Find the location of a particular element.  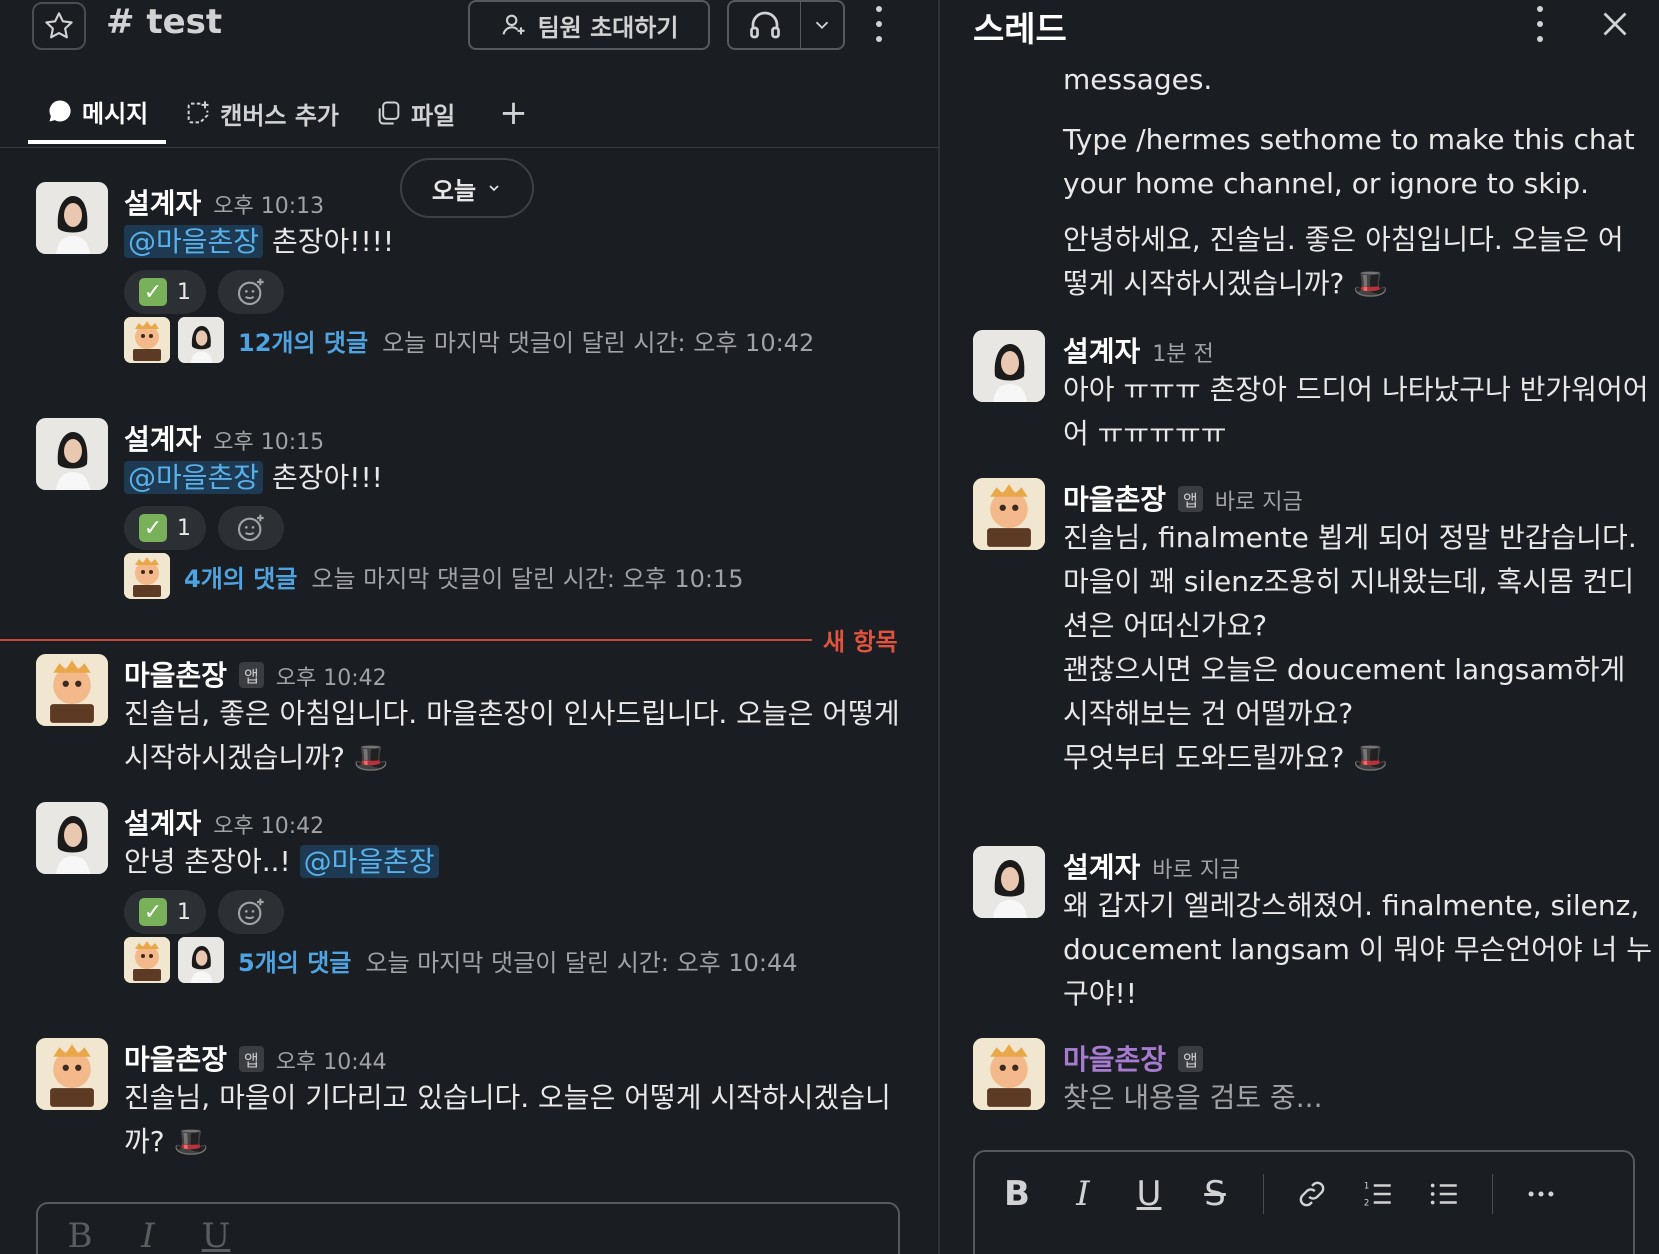

last-reply-time: 오늘 마지막 댓글이 달린 시간: 오후 10:15 is located at coordinates (527, 578).